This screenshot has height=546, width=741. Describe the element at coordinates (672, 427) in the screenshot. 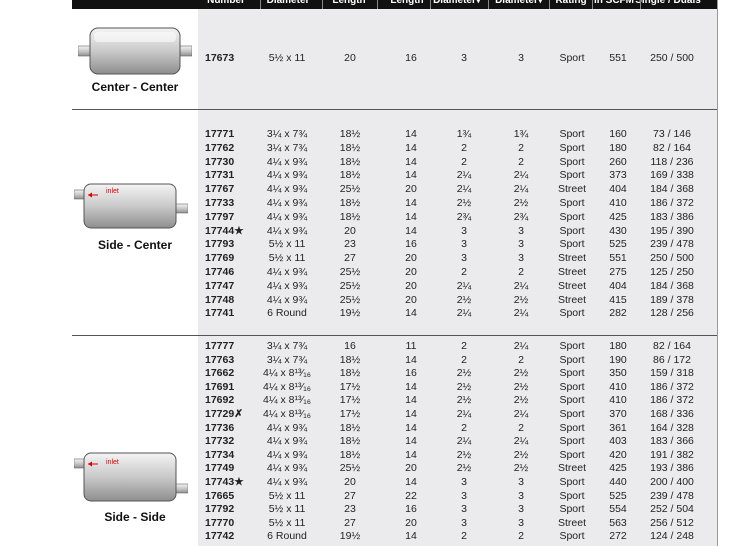

I see `table-cell: 164 / 328` at that location.